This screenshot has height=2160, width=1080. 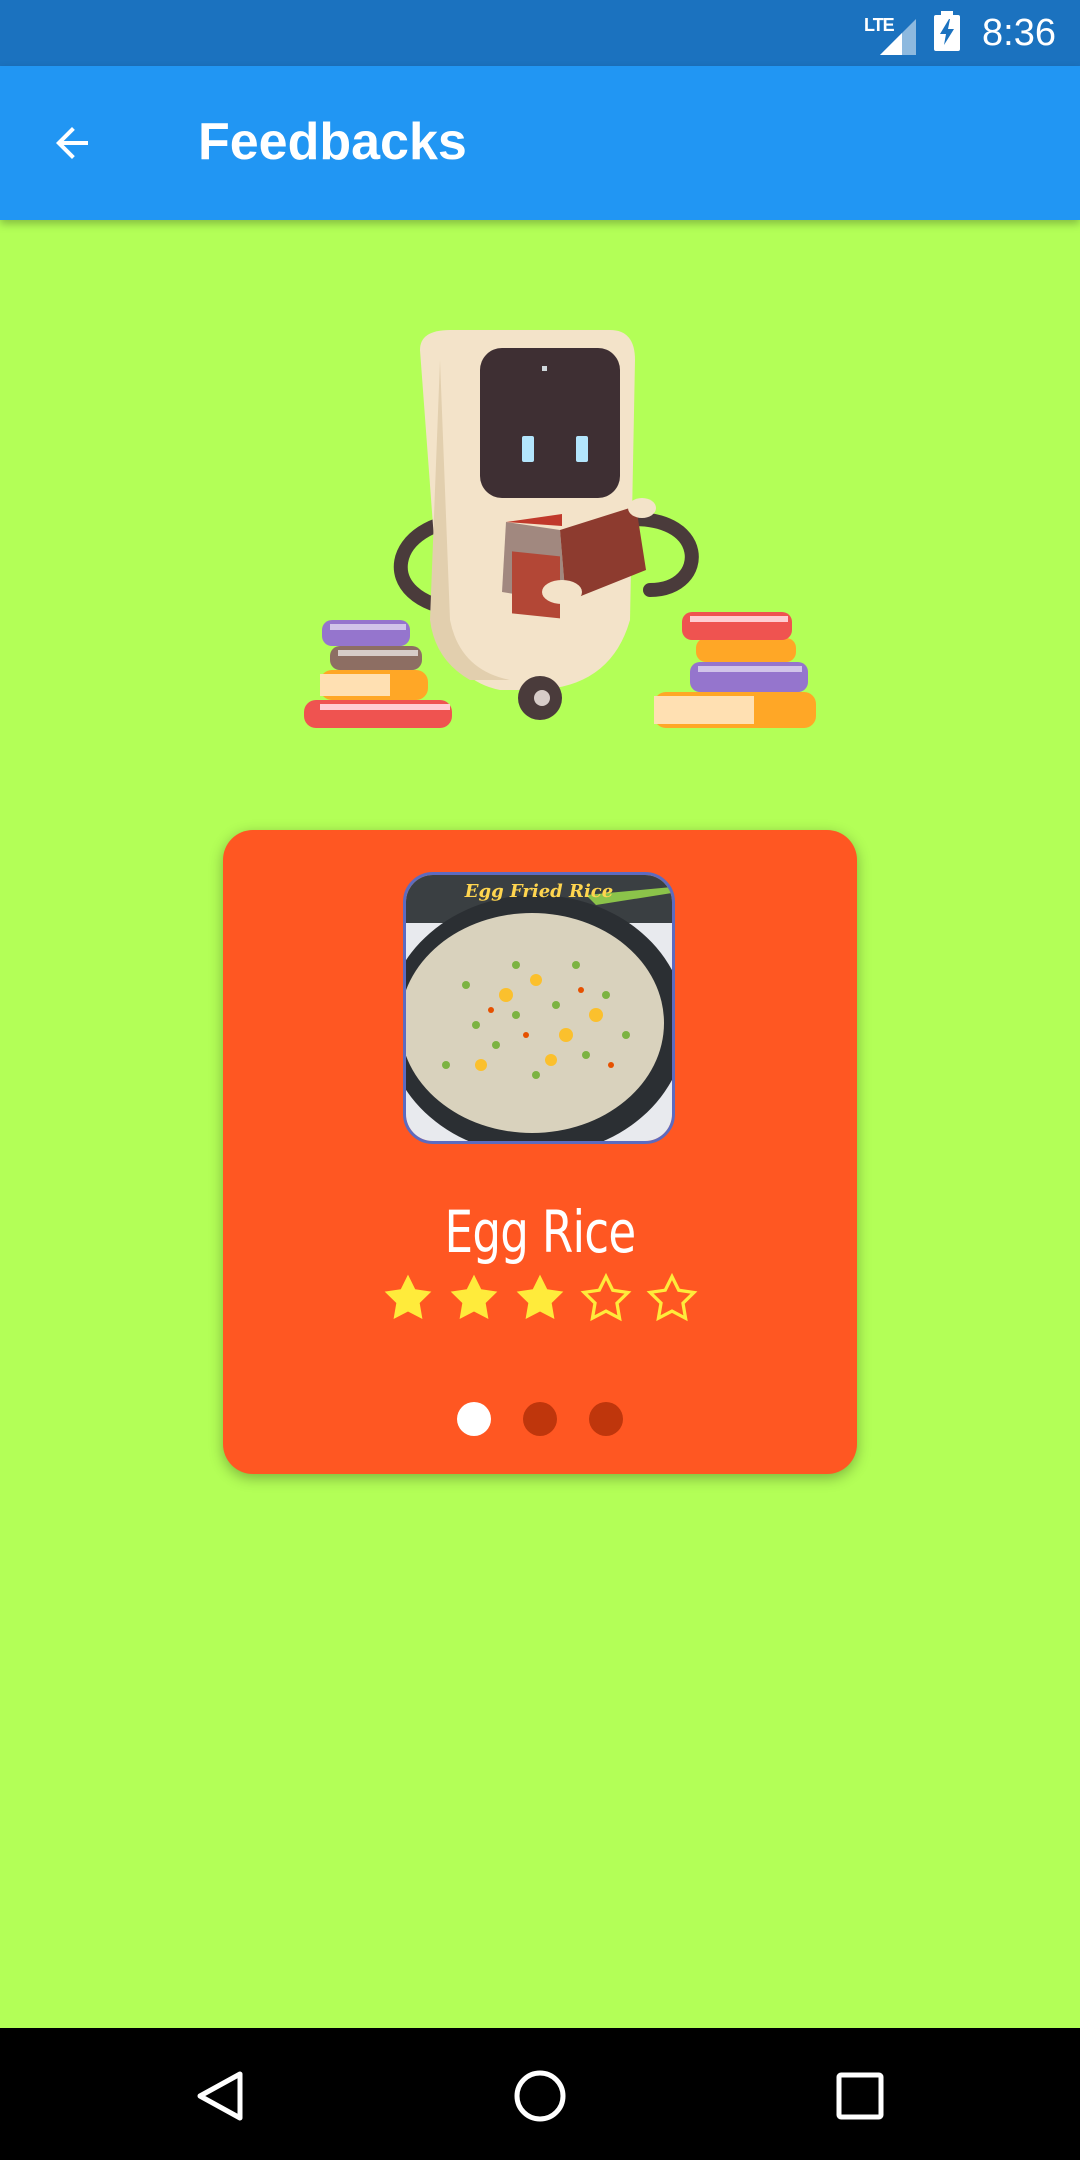 What do you see at coordinates (890, 33) in the screenshot?
I see `lte-signal-icon: LTE` at bounding box center [890, 33].